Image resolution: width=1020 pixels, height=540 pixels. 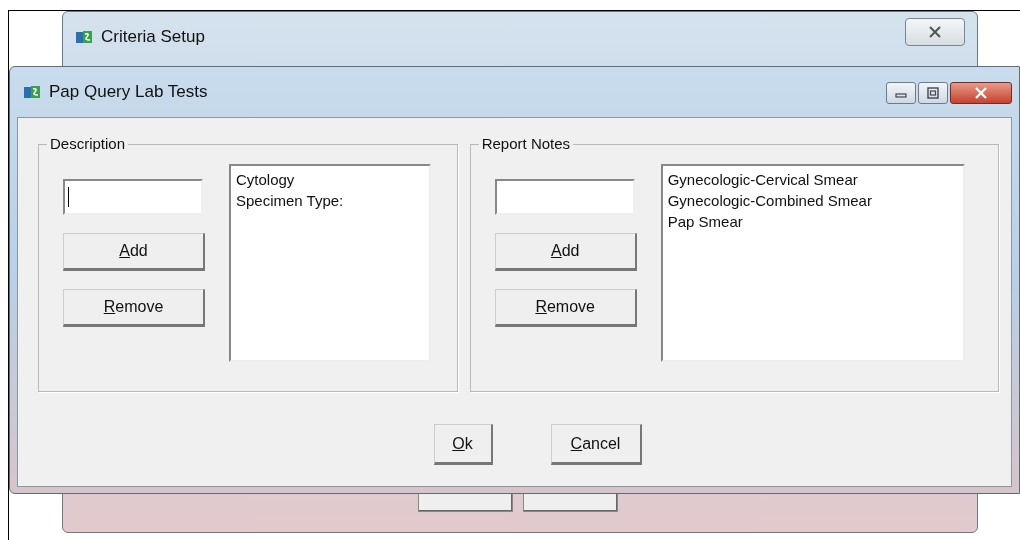 I want to click on list-item: Specimen Type:, so click(x=330, y=200).